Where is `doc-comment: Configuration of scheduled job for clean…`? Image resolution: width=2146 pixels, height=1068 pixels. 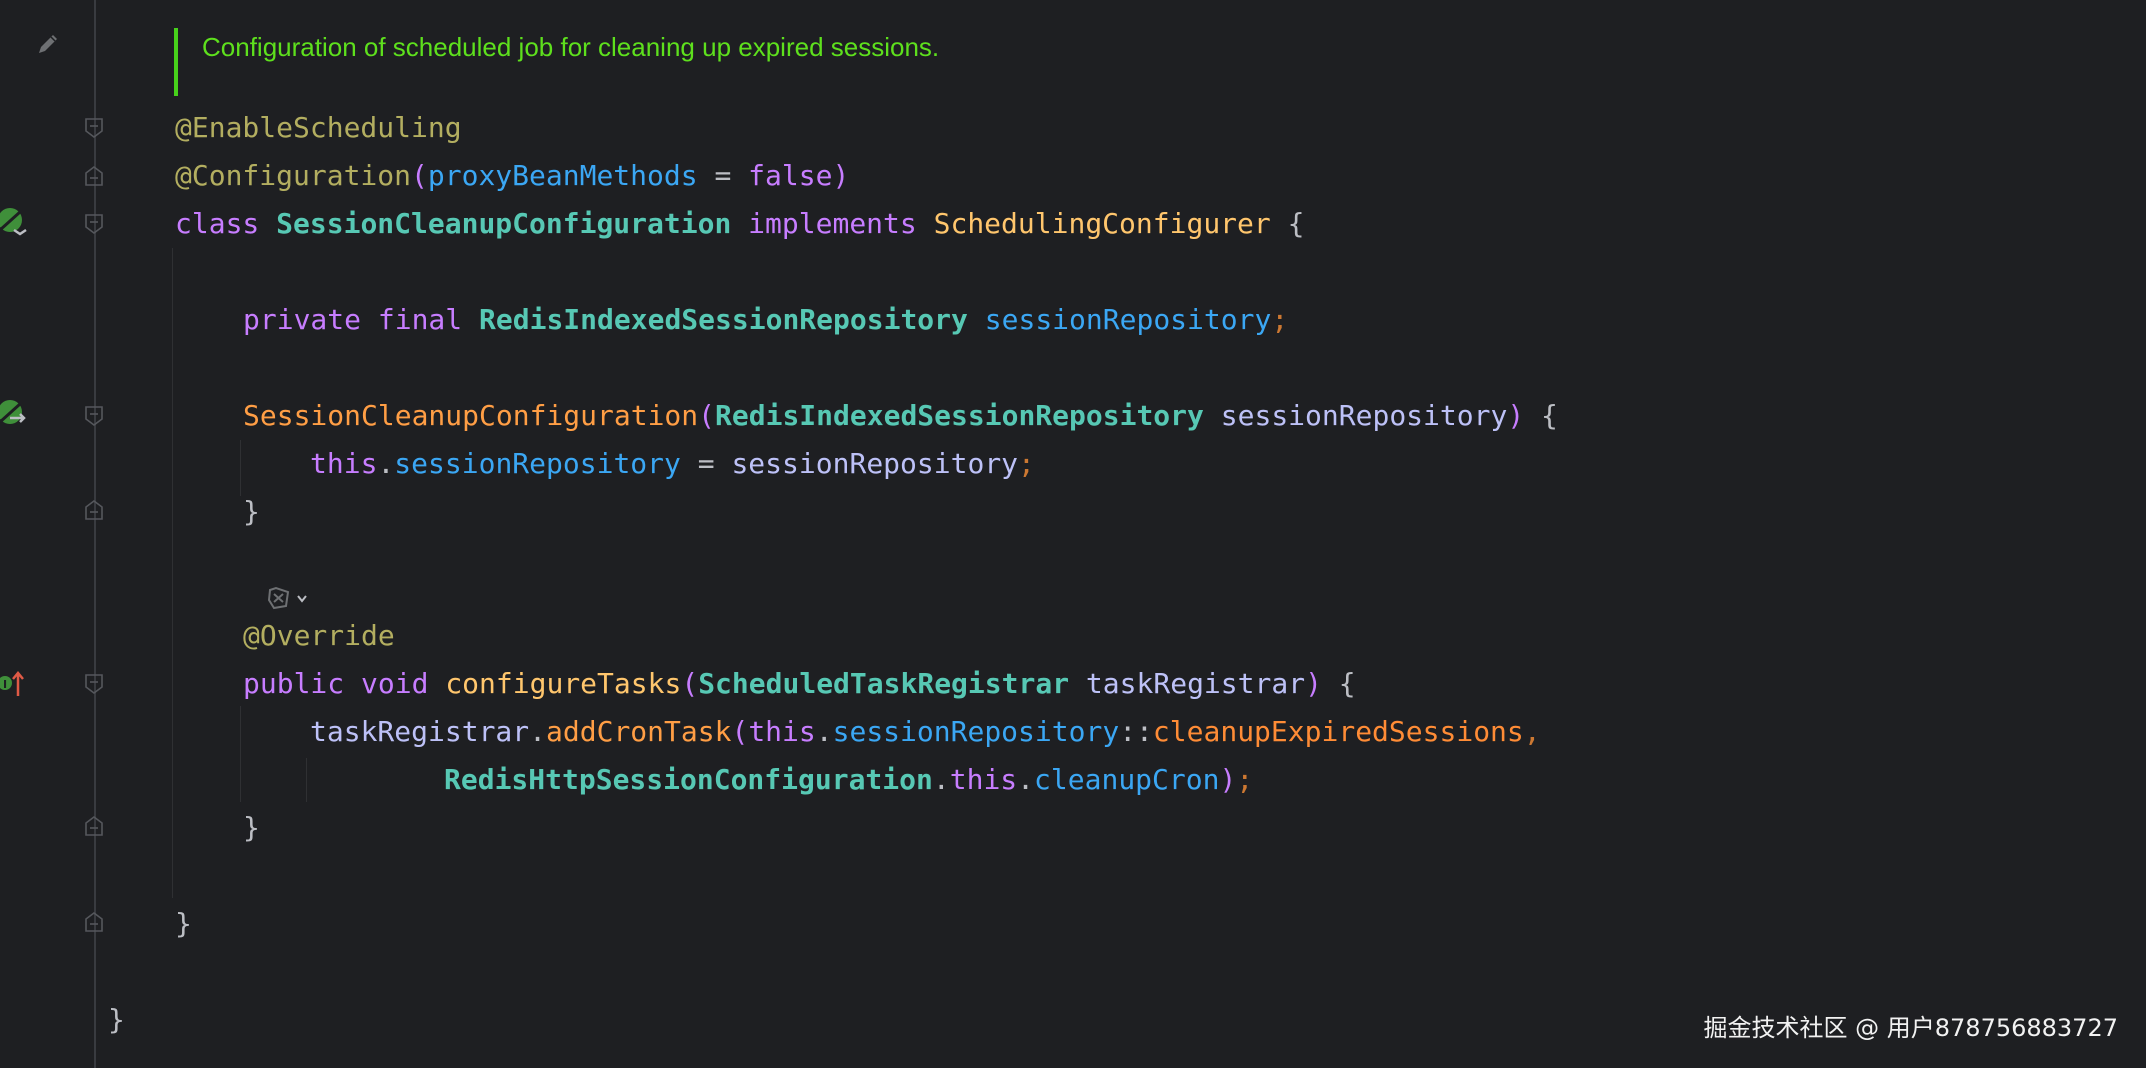
doc-comment: Configuration of scheduled job for clean… is located at coordinates (724, 62).